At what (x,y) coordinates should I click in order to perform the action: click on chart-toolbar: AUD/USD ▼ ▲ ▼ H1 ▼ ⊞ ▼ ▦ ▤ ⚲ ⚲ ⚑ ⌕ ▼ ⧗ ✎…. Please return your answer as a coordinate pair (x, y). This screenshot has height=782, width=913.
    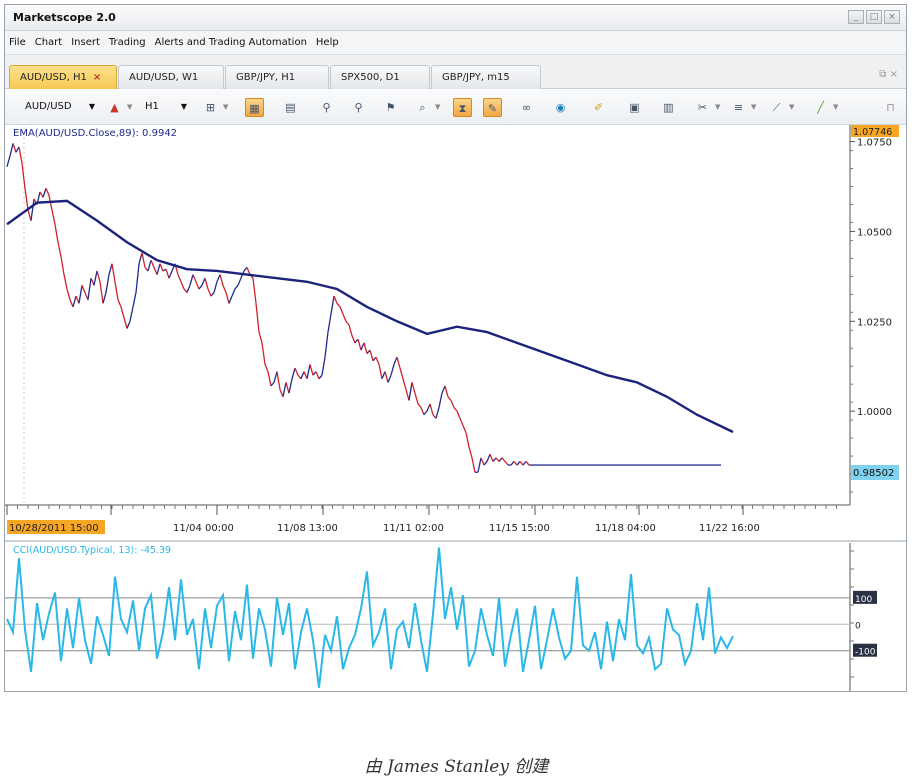
    Looking at the image, I should click on (455, 107).